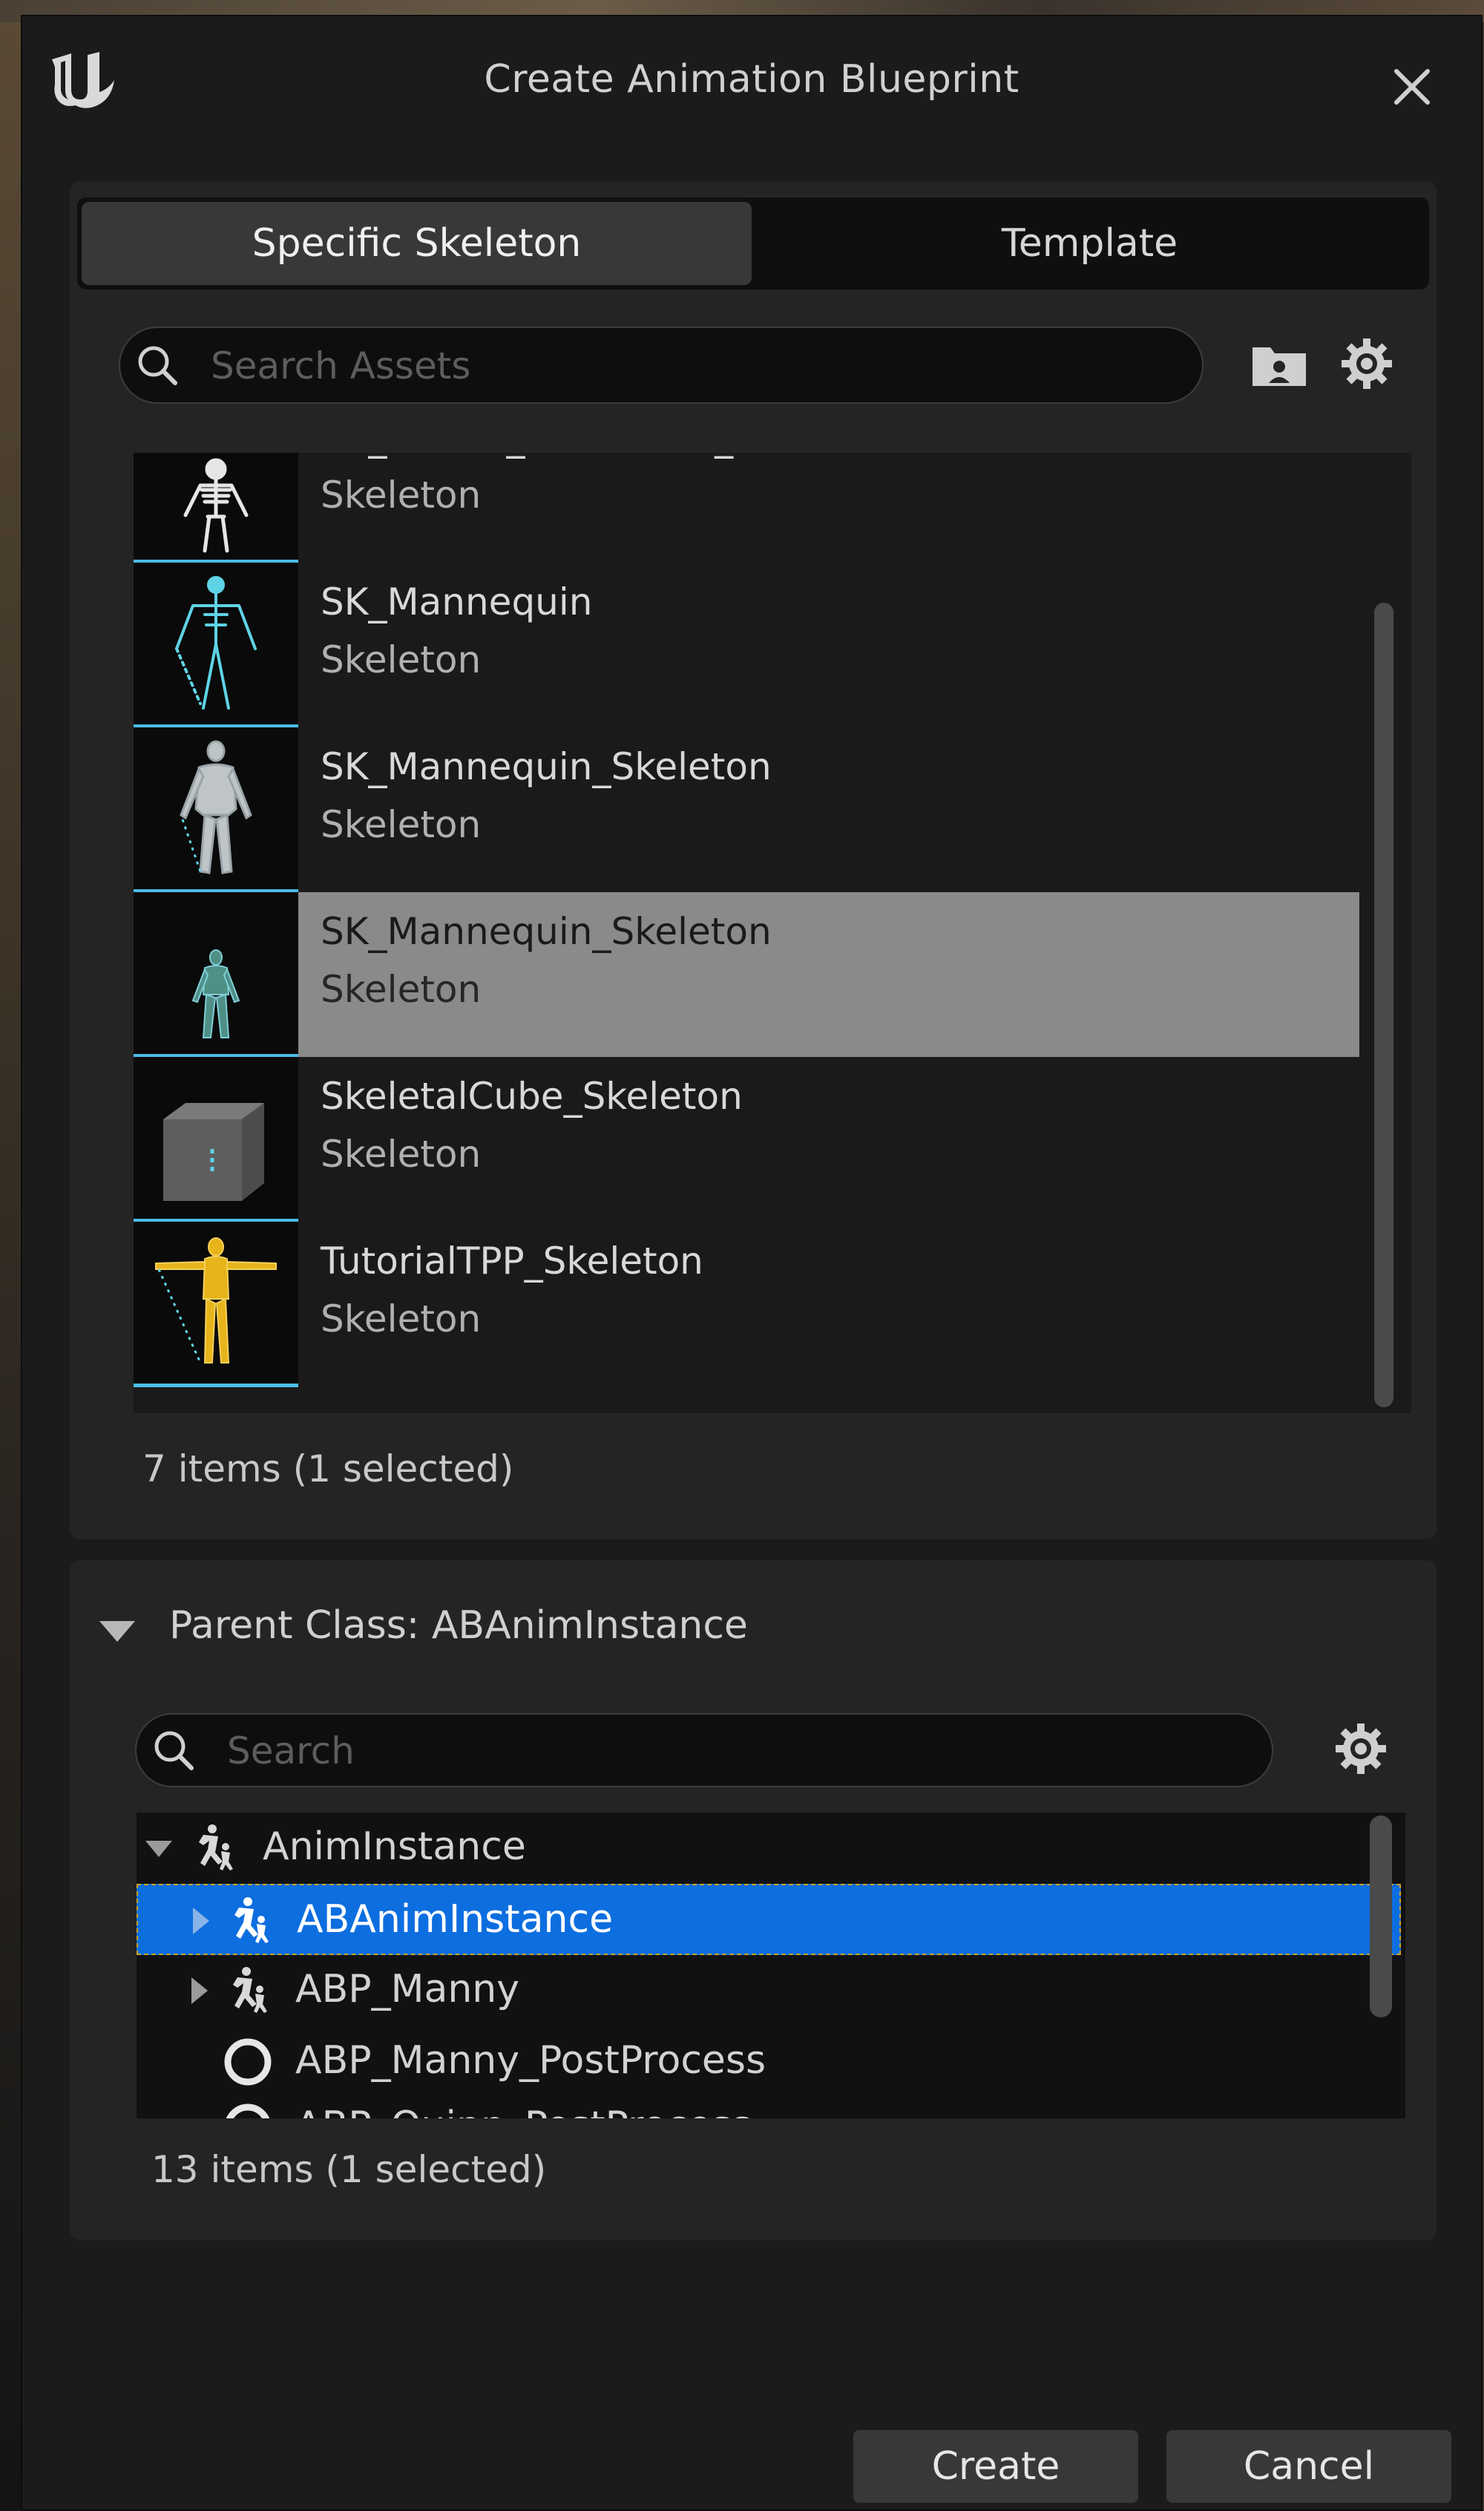  Describe the element at coordinates (769, 1919) in the screenshot. I see `tree-item-abaniminstance: ABAnimInstance` at that location.